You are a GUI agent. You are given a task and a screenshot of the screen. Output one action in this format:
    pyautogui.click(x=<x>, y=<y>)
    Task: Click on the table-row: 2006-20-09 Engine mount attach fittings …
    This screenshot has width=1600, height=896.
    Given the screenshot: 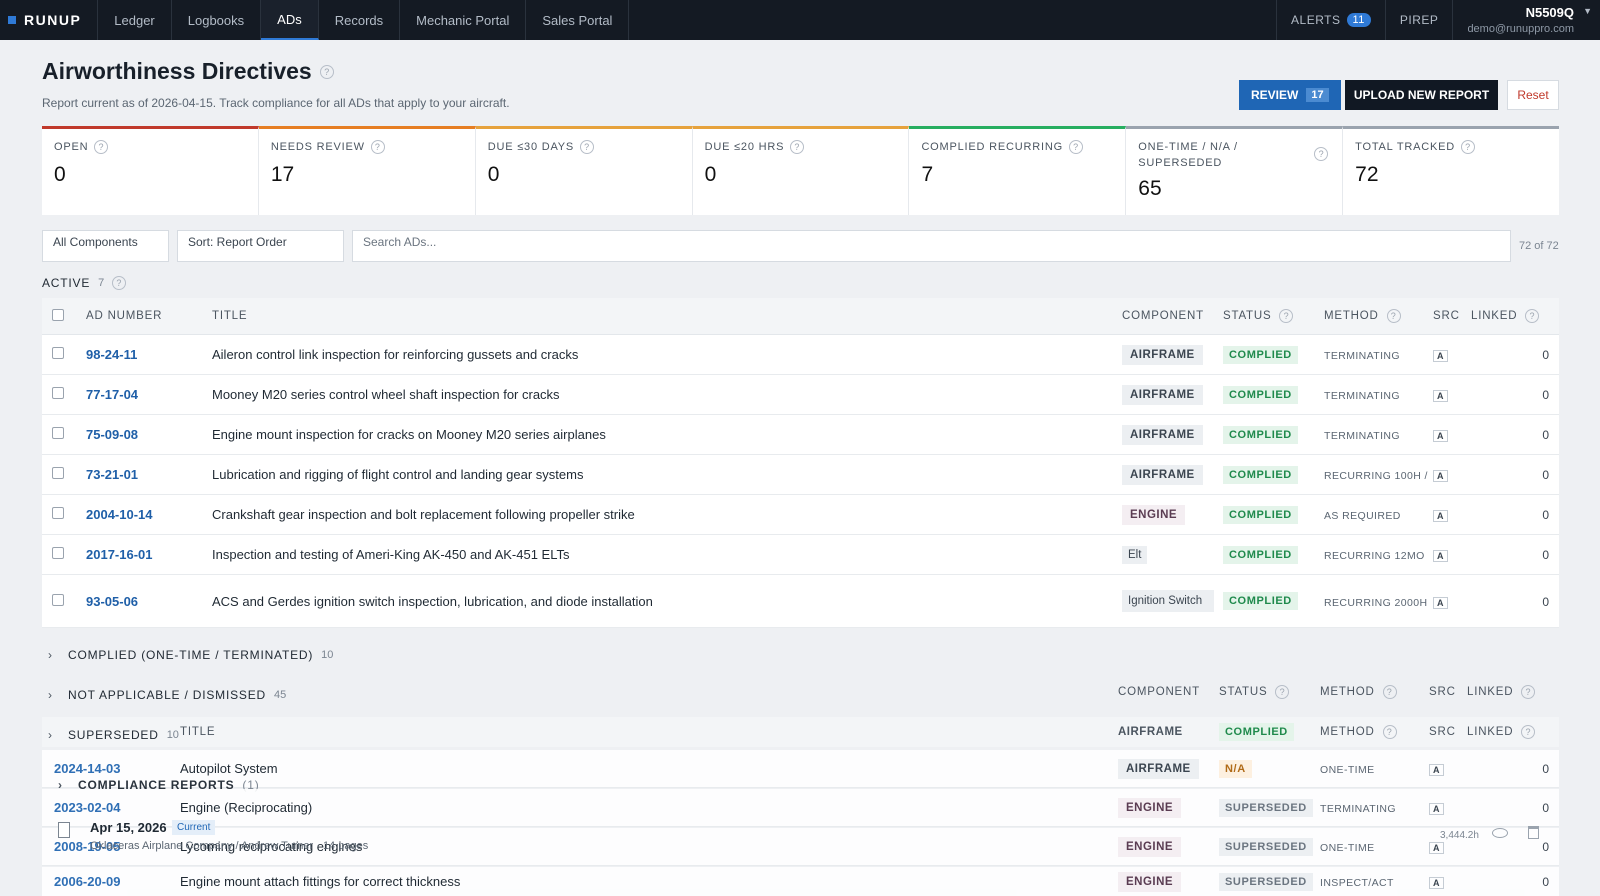 What is the action you would take?
    pyautogui.click(x=800, y=881)
    